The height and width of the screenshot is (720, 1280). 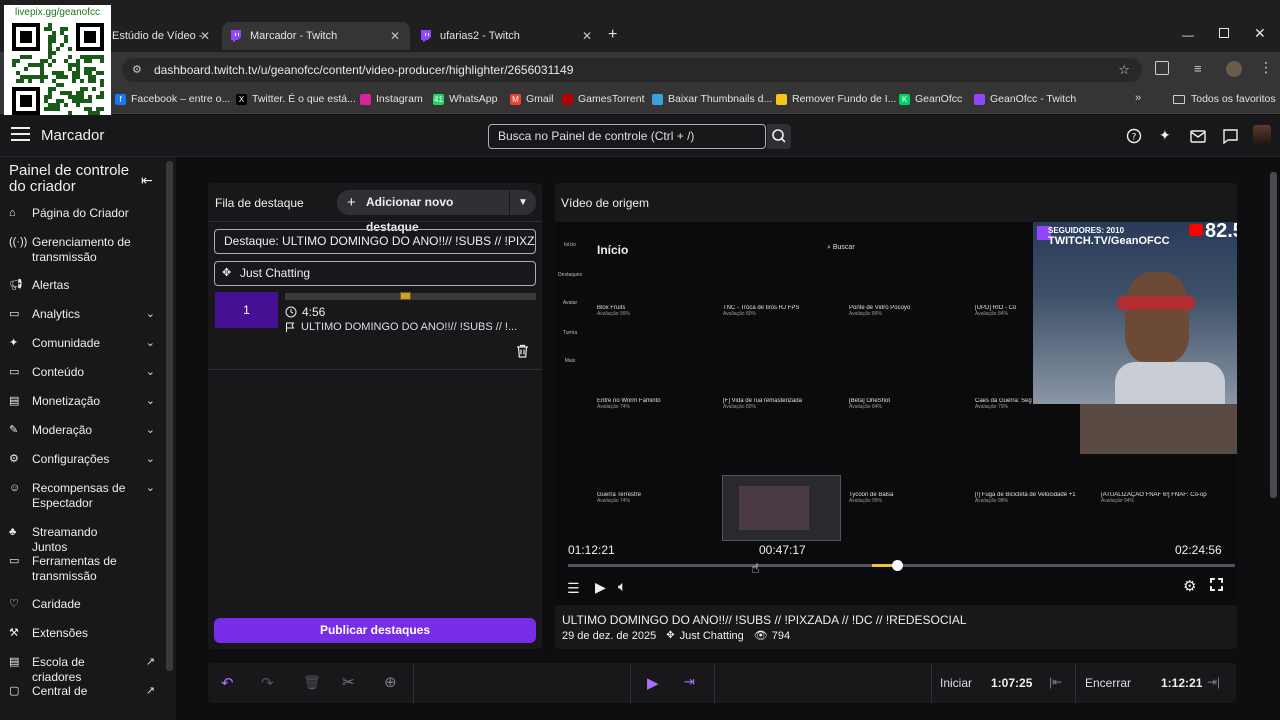 I want to click on bookmark-favicon-icon: K, so click(x=904, y=99).